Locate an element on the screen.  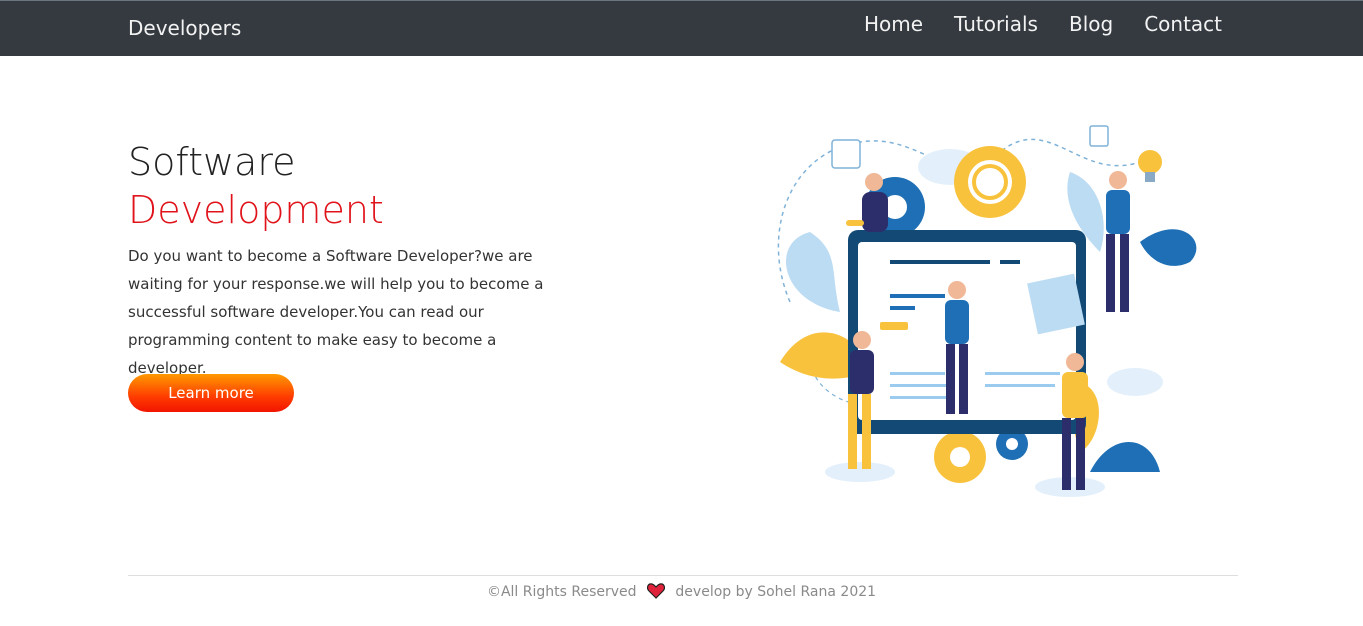
nav-link-contact: Contact is located at coordinates (1183, 24).